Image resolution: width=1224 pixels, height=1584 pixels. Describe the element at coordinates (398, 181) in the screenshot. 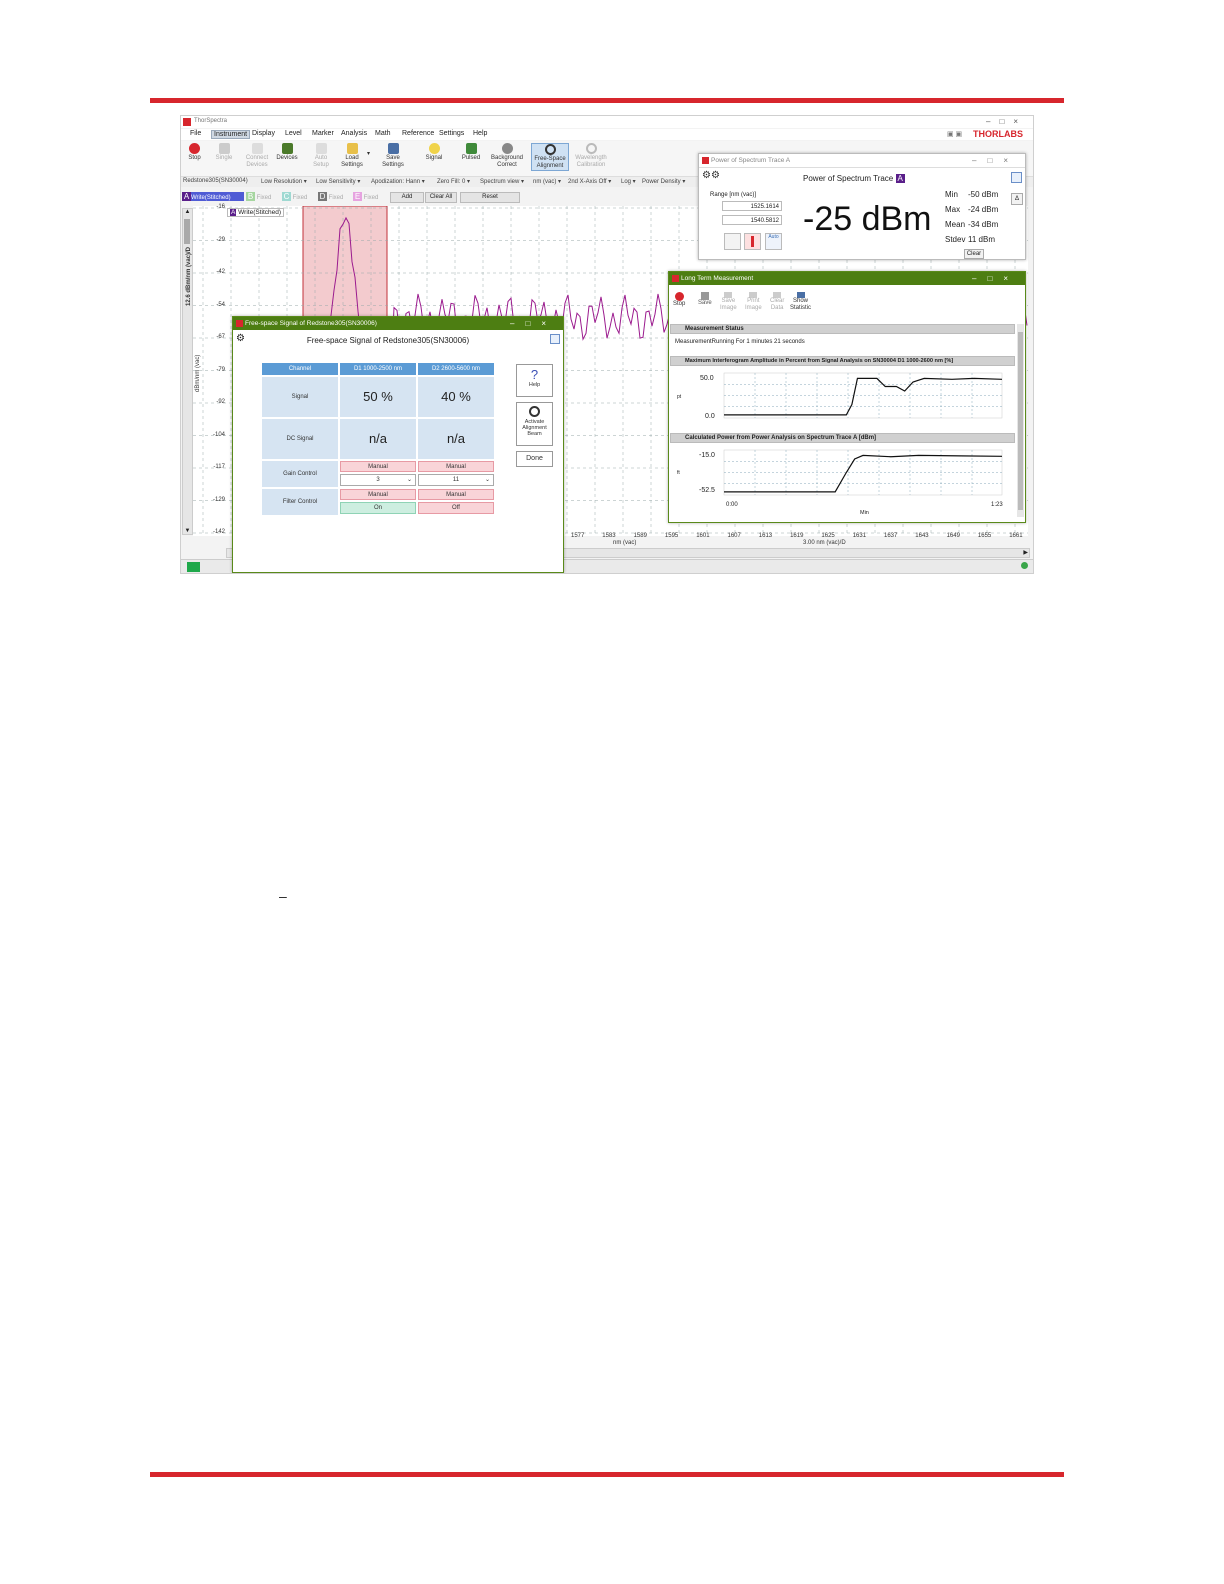

I see `apodization-select: Apodization: Hann ▾` at that location.